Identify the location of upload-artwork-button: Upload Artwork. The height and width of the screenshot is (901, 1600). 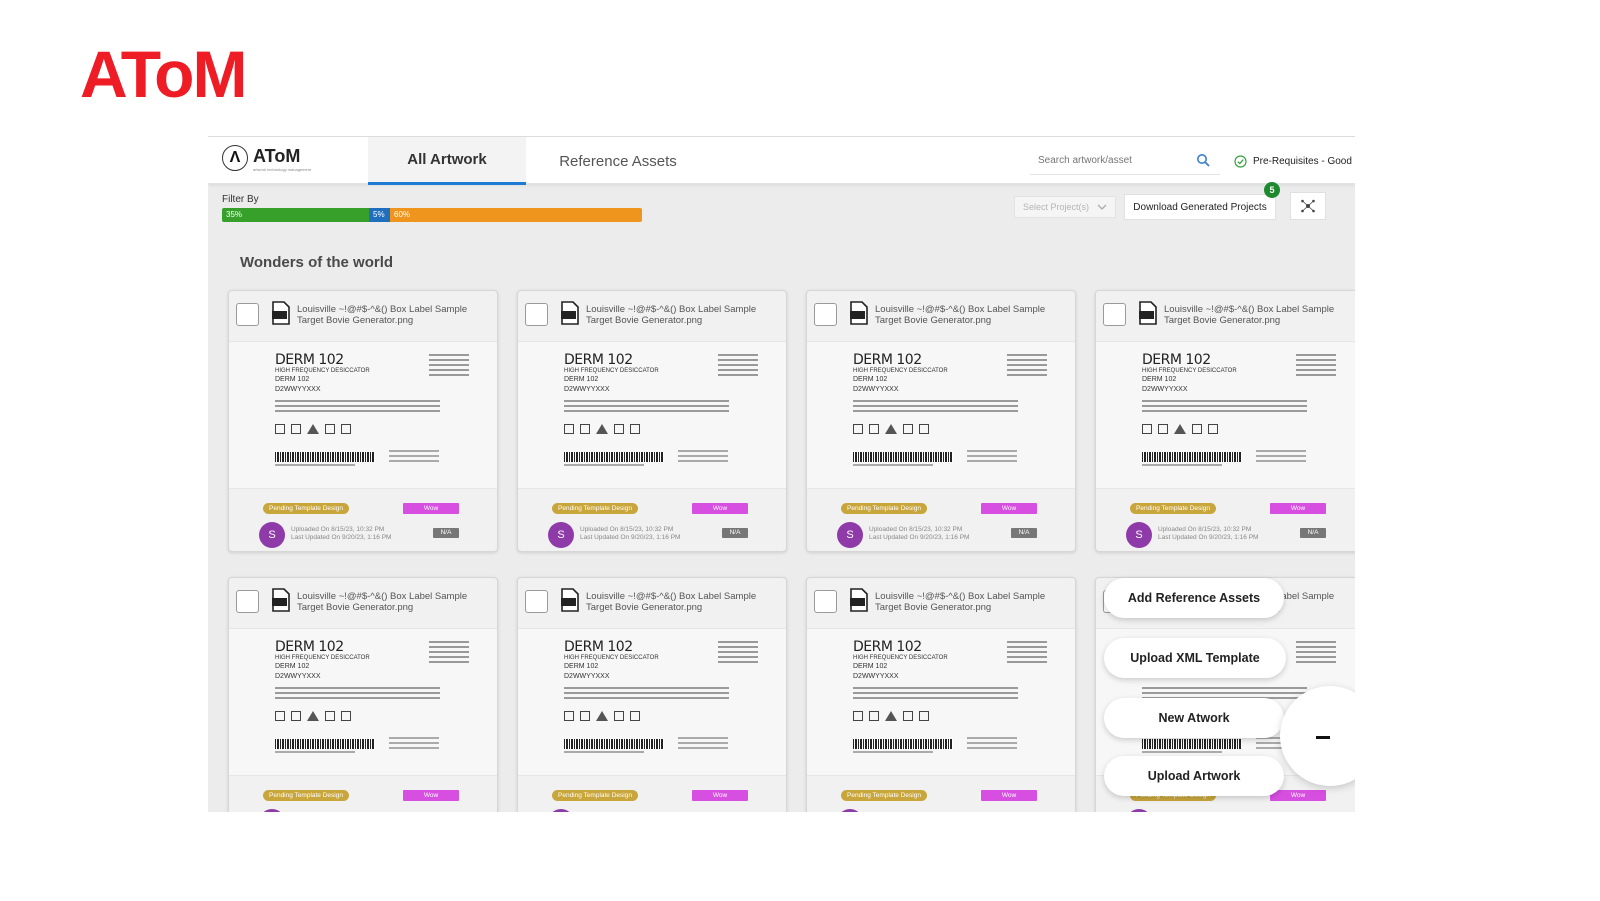
(1194, 776).